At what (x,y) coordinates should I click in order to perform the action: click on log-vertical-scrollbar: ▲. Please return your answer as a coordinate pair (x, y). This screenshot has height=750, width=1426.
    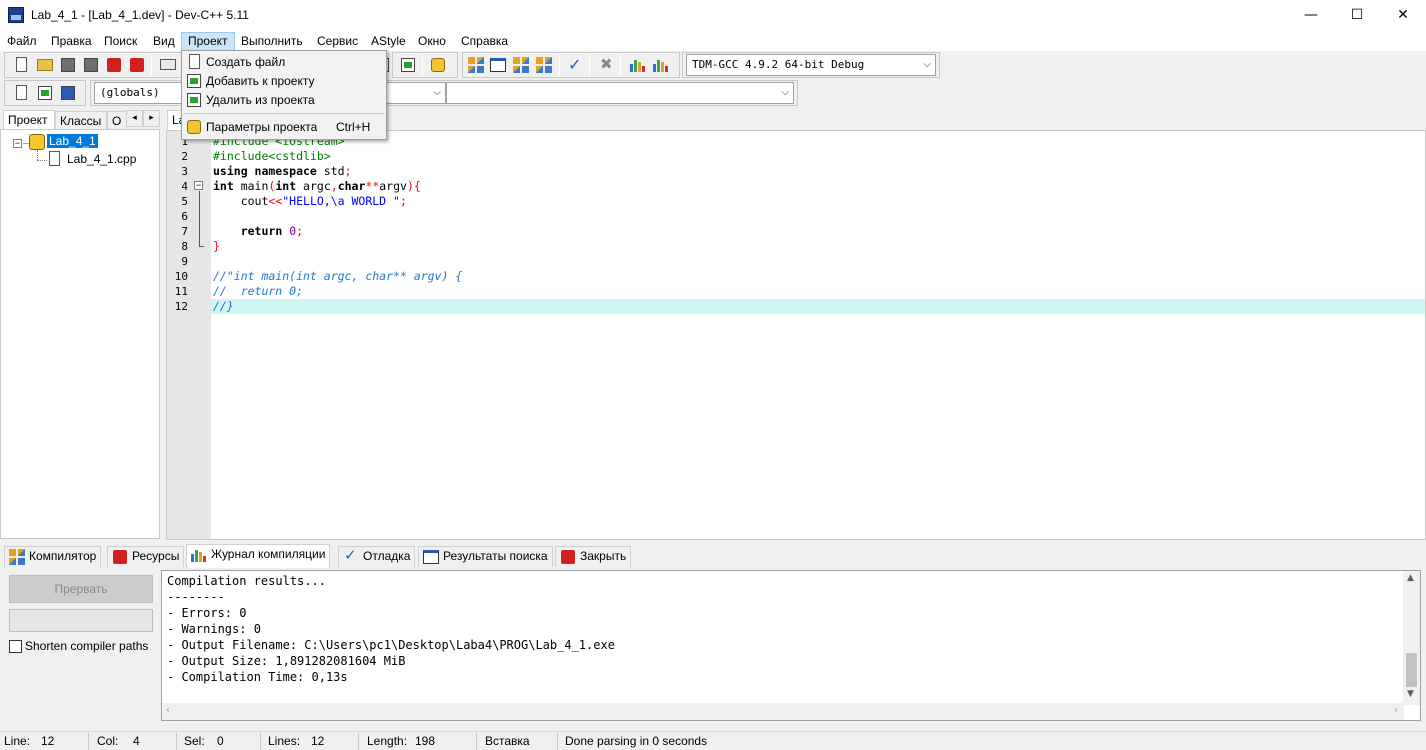
    Looking at the image, I should click on (1411, 638).